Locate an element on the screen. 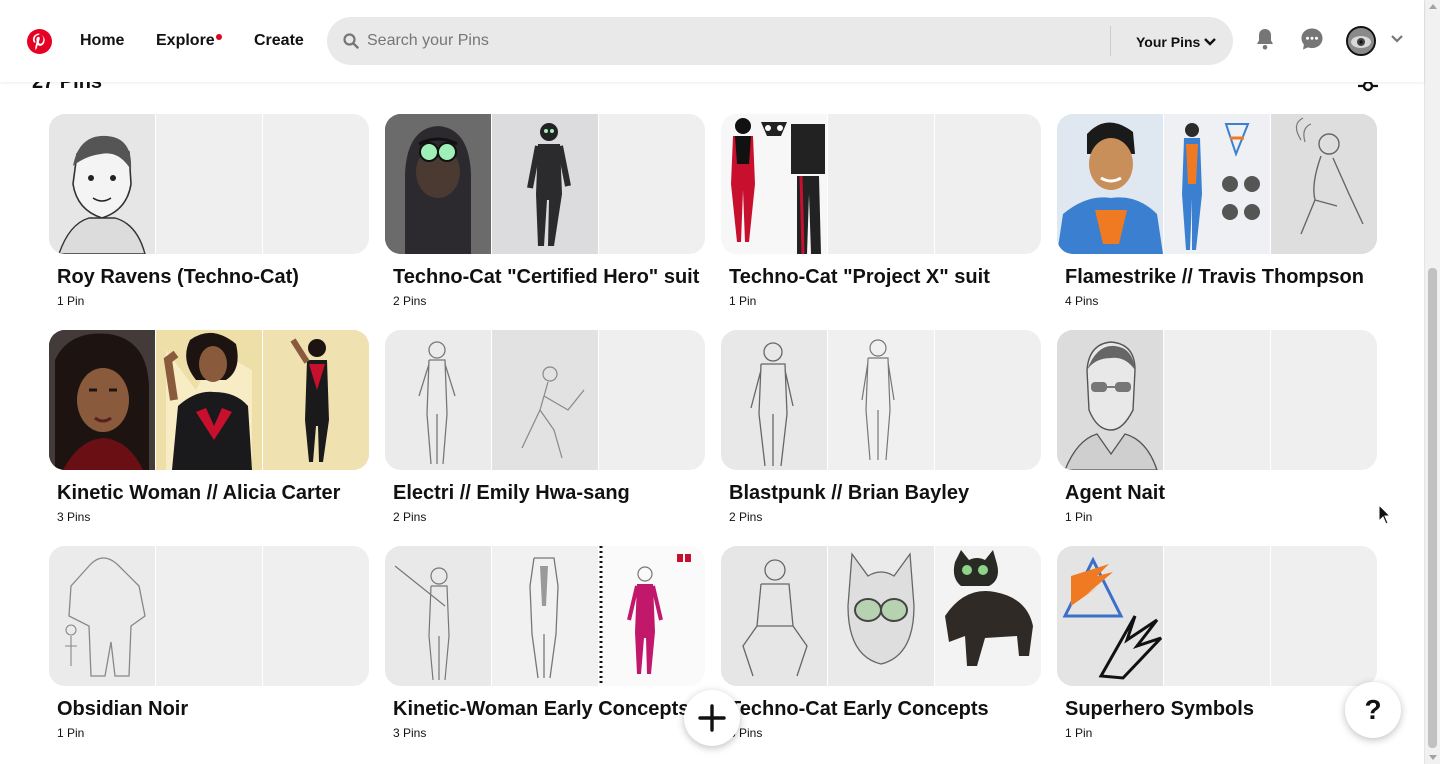 The height and width of the screenshot is (764, 1440). chat-icon is located at coordinates (1312, 39).